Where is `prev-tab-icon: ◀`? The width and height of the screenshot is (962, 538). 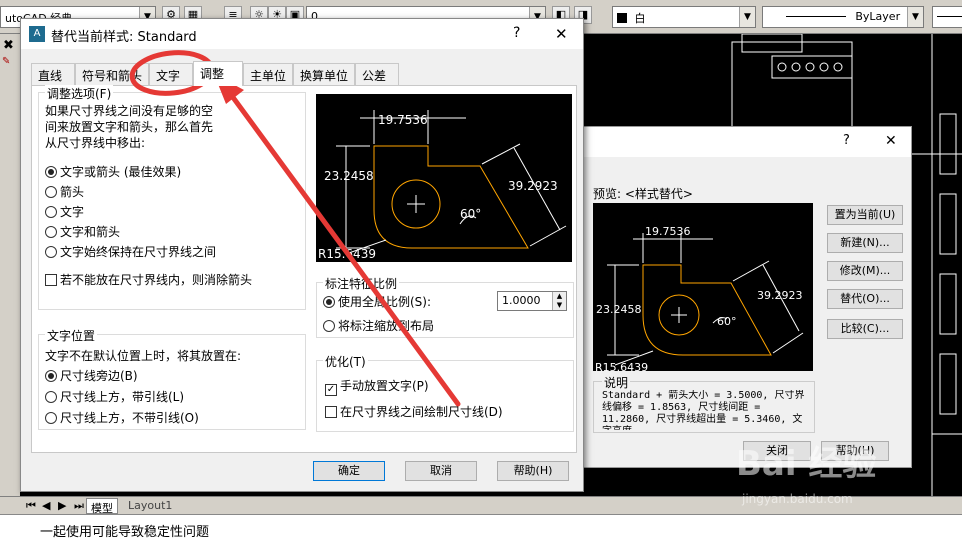
prev-tab-icon: ◀ is located at coordinates (46, 506).